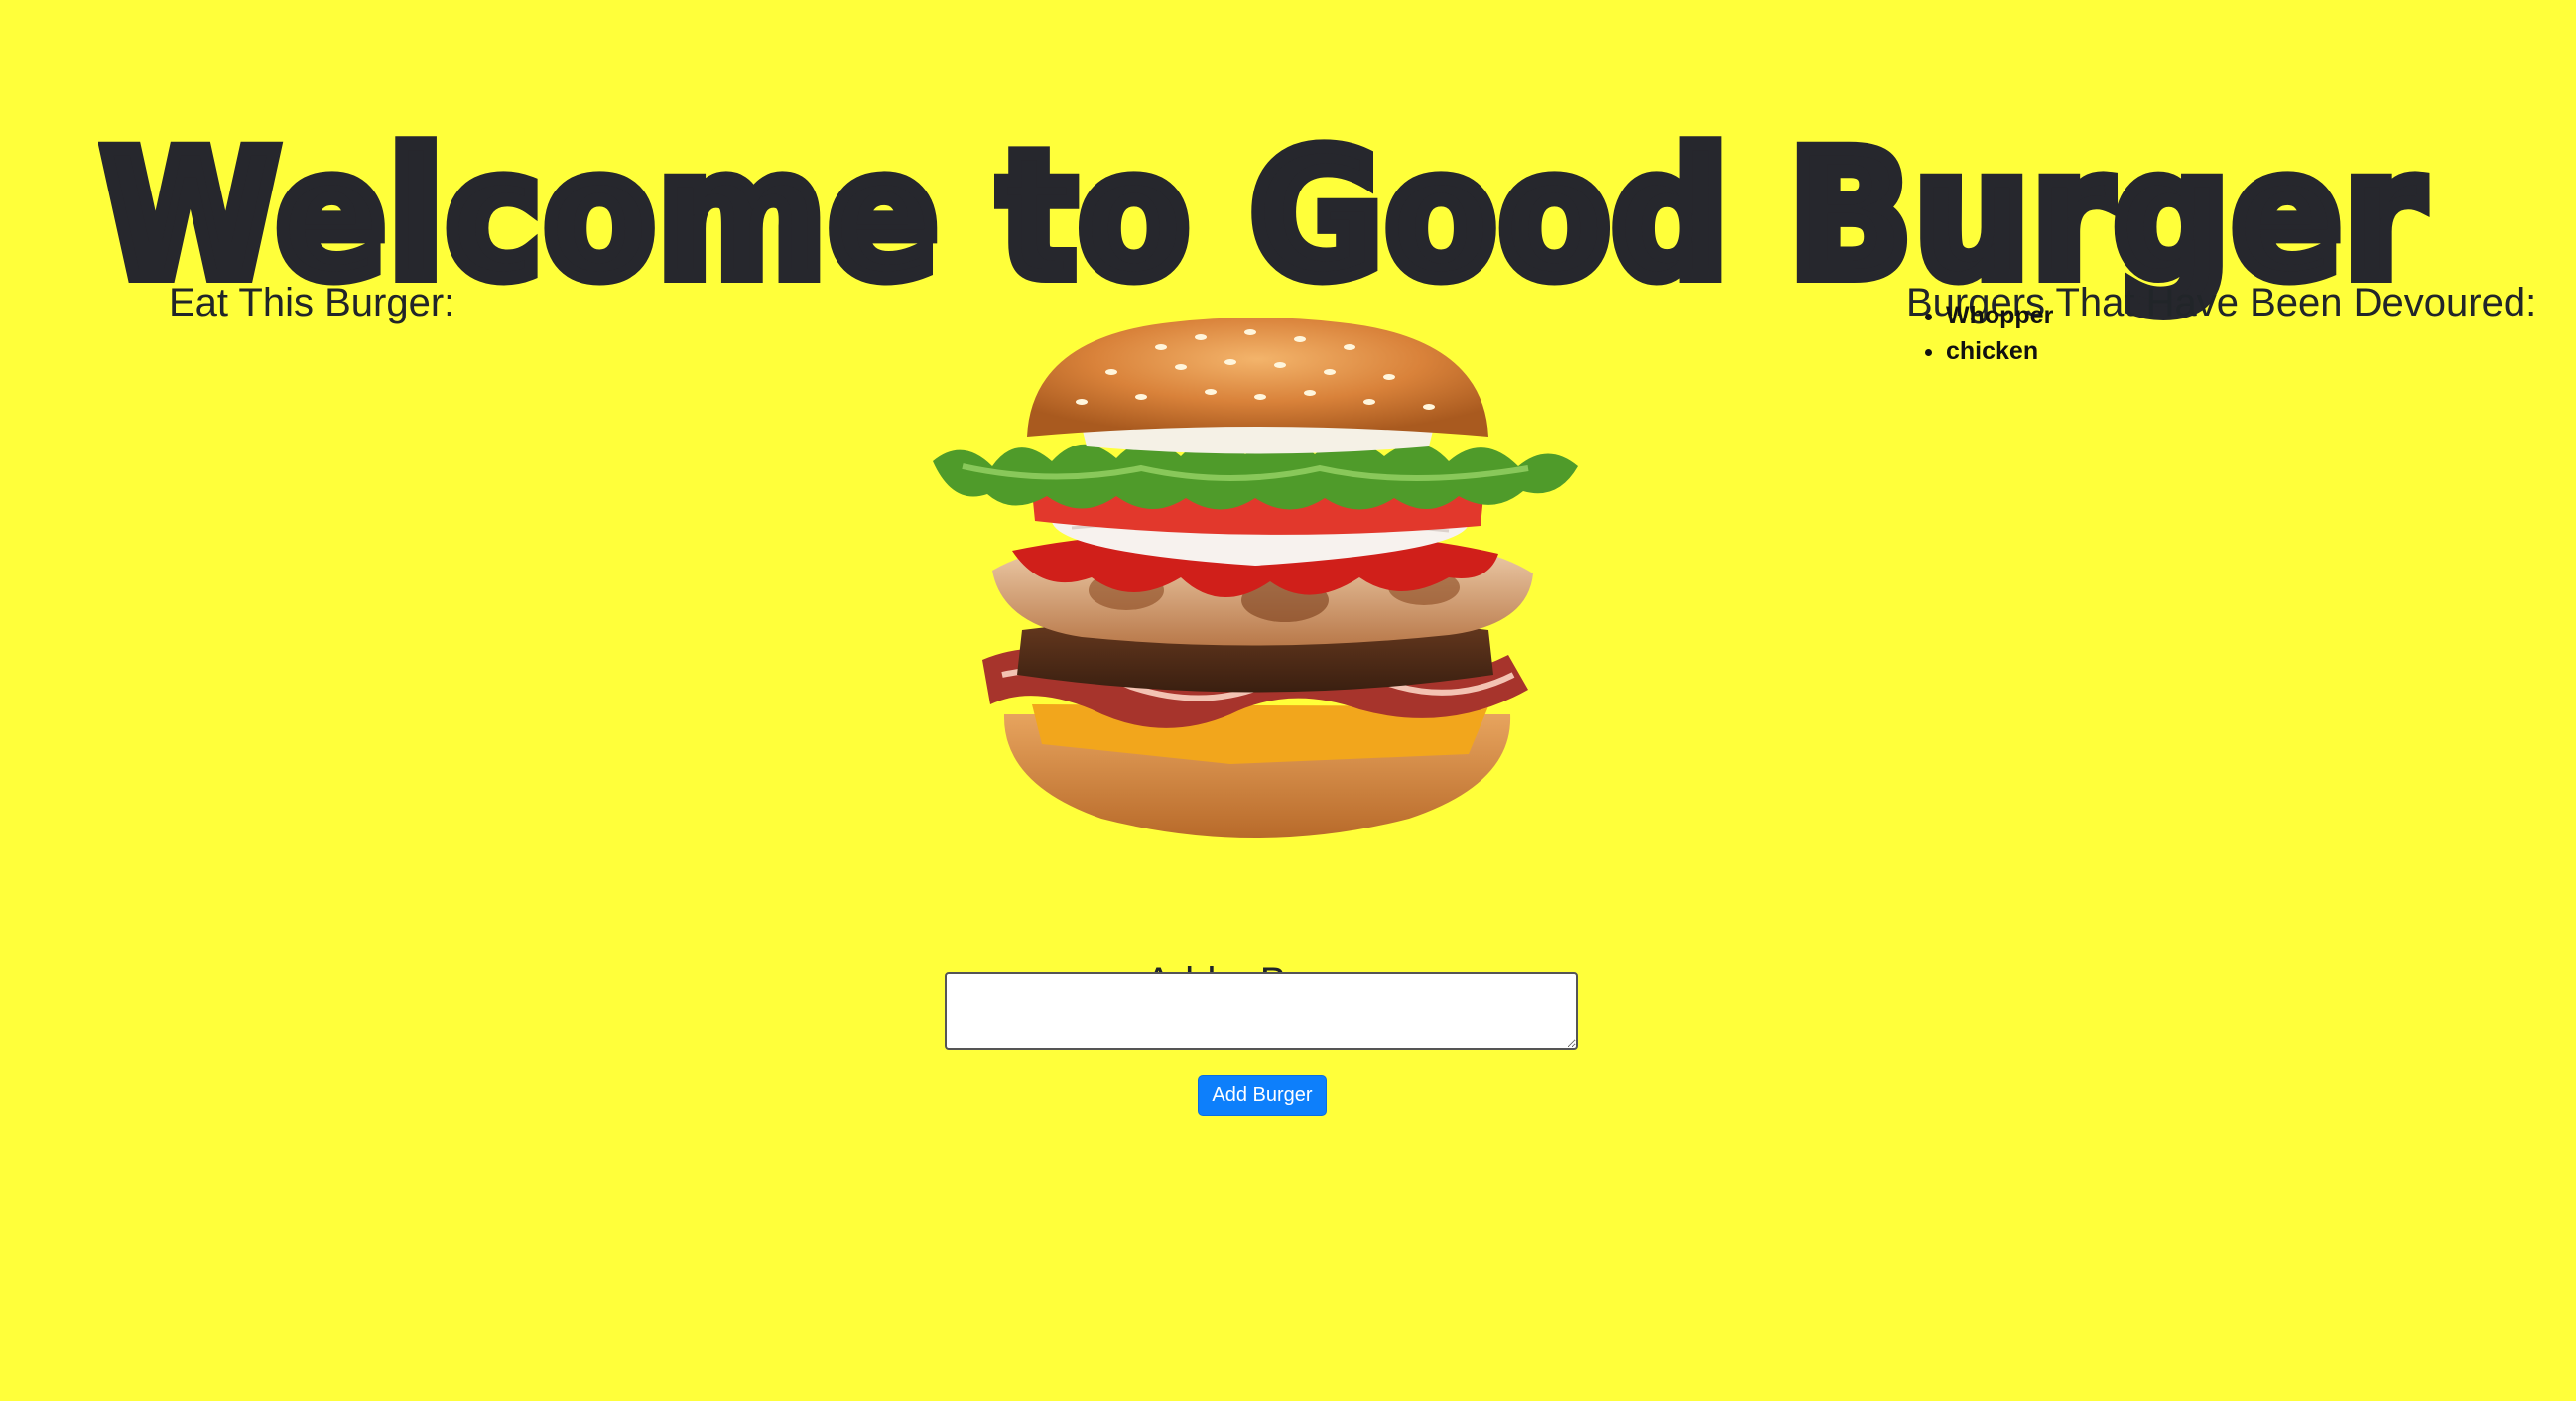  I want to click on eat-burger-heading: Eat This Burger:, so click(312, 303).